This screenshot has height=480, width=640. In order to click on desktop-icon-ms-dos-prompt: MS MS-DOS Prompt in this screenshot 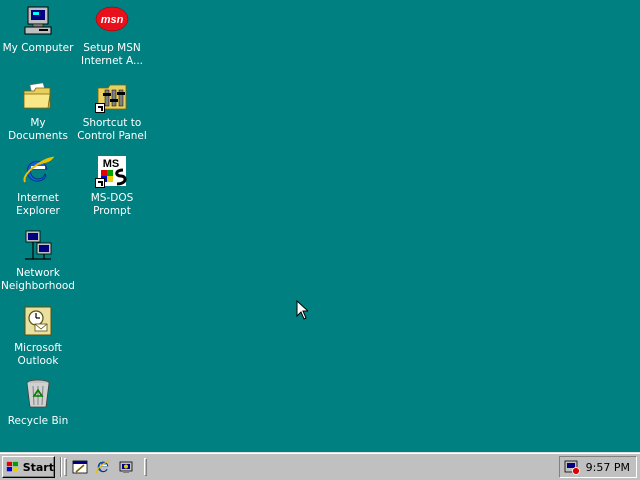, I will do `click(112, 187)`.